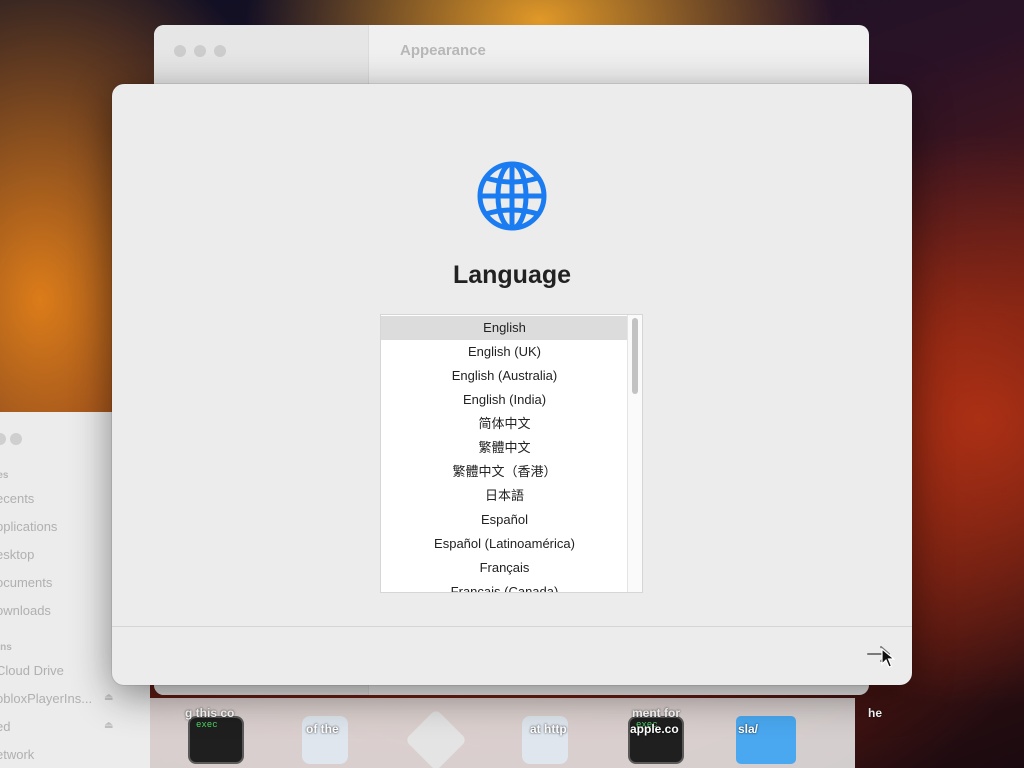 This screenshot has width=1024, height=768. I want to click on finder-item-documents: ocuments, so click(26, 582).